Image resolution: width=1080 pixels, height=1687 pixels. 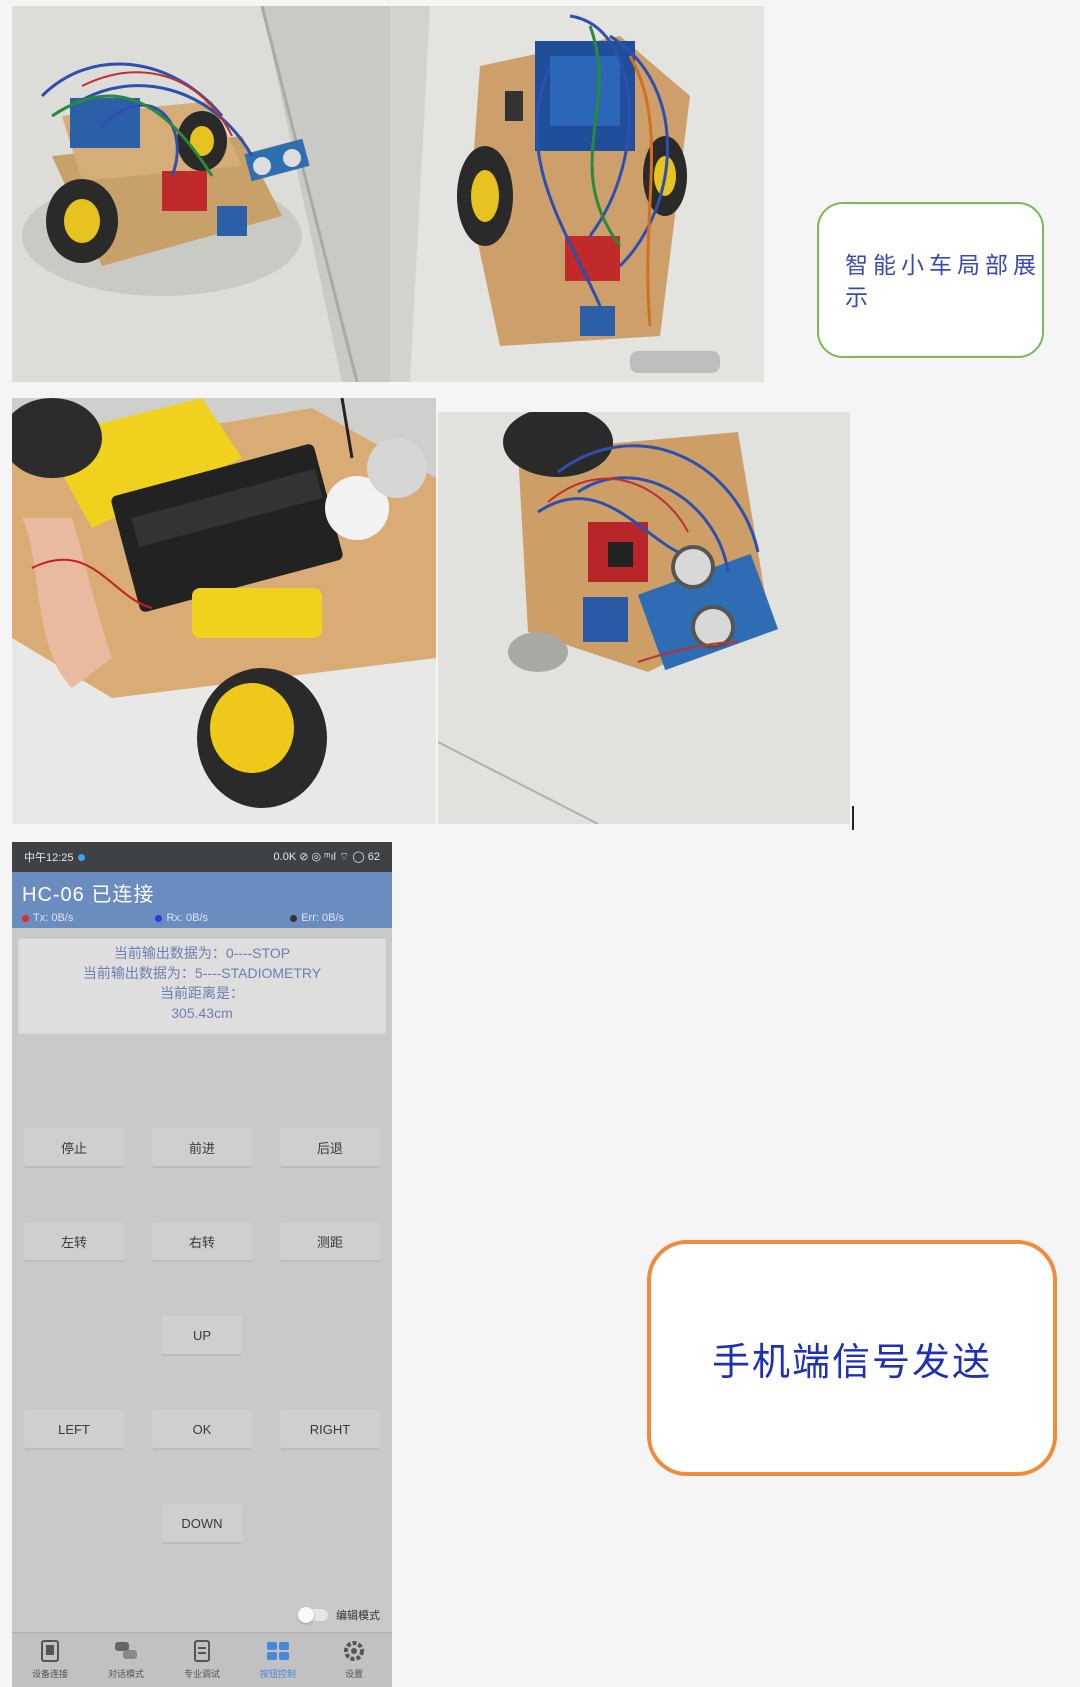 I want to click on err-rate: Err: 0B/s, so click(x=317, y=918).